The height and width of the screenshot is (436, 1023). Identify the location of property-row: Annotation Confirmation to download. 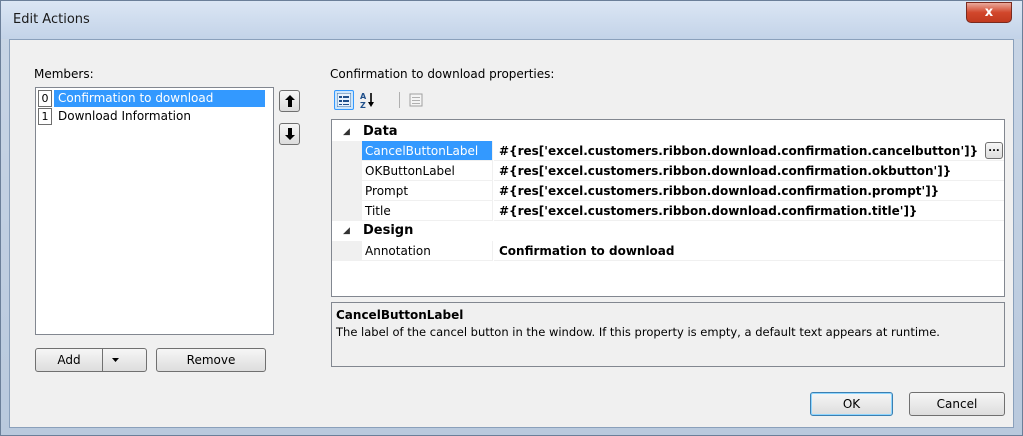
(668, 251).